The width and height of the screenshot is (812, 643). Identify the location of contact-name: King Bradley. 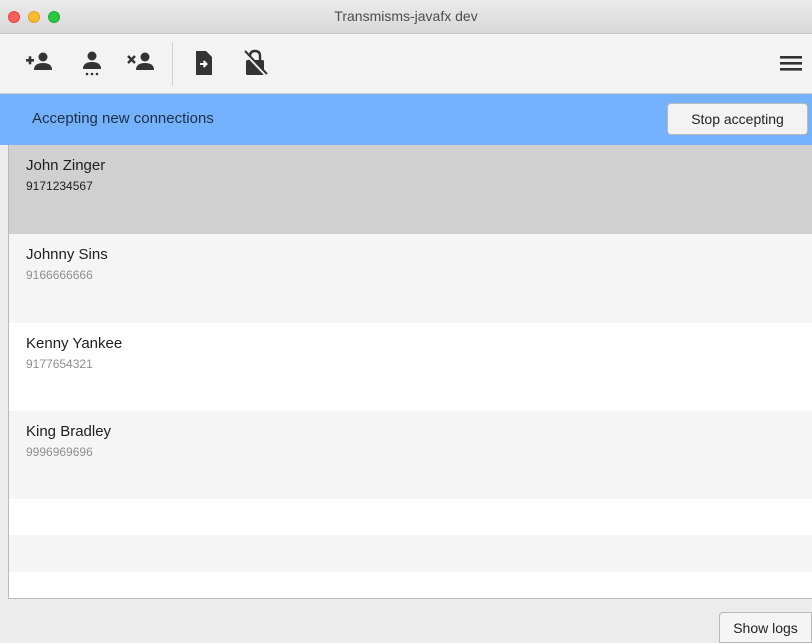
(69, 431).